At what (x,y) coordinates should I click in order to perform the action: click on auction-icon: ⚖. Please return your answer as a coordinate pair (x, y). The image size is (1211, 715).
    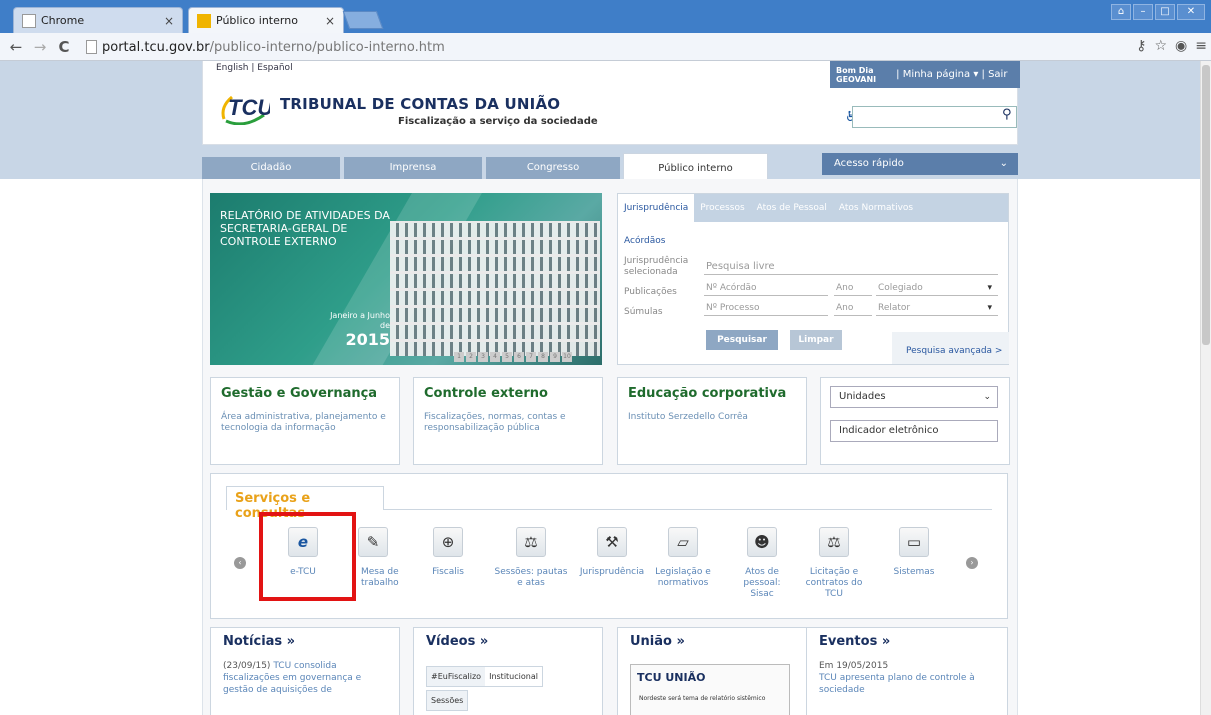
    Looking at the image, I should click on (834, 542).